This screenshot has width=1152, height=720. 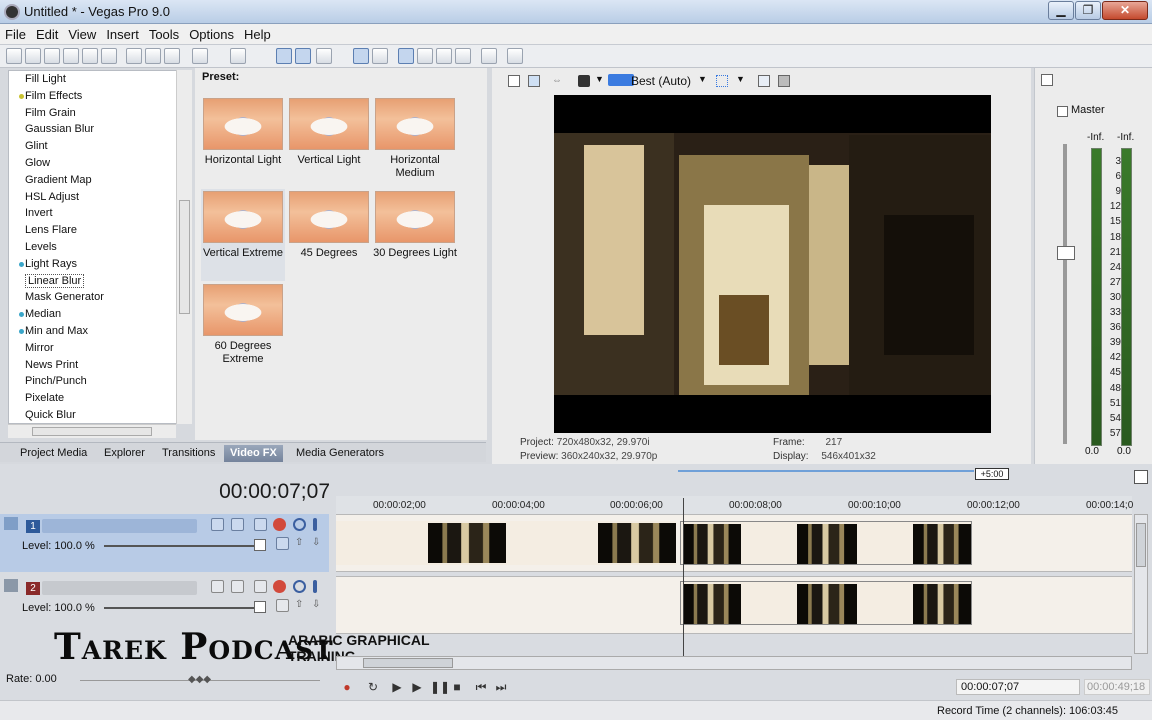 I want to click on overlays-icon, so click(x=584, y=81).